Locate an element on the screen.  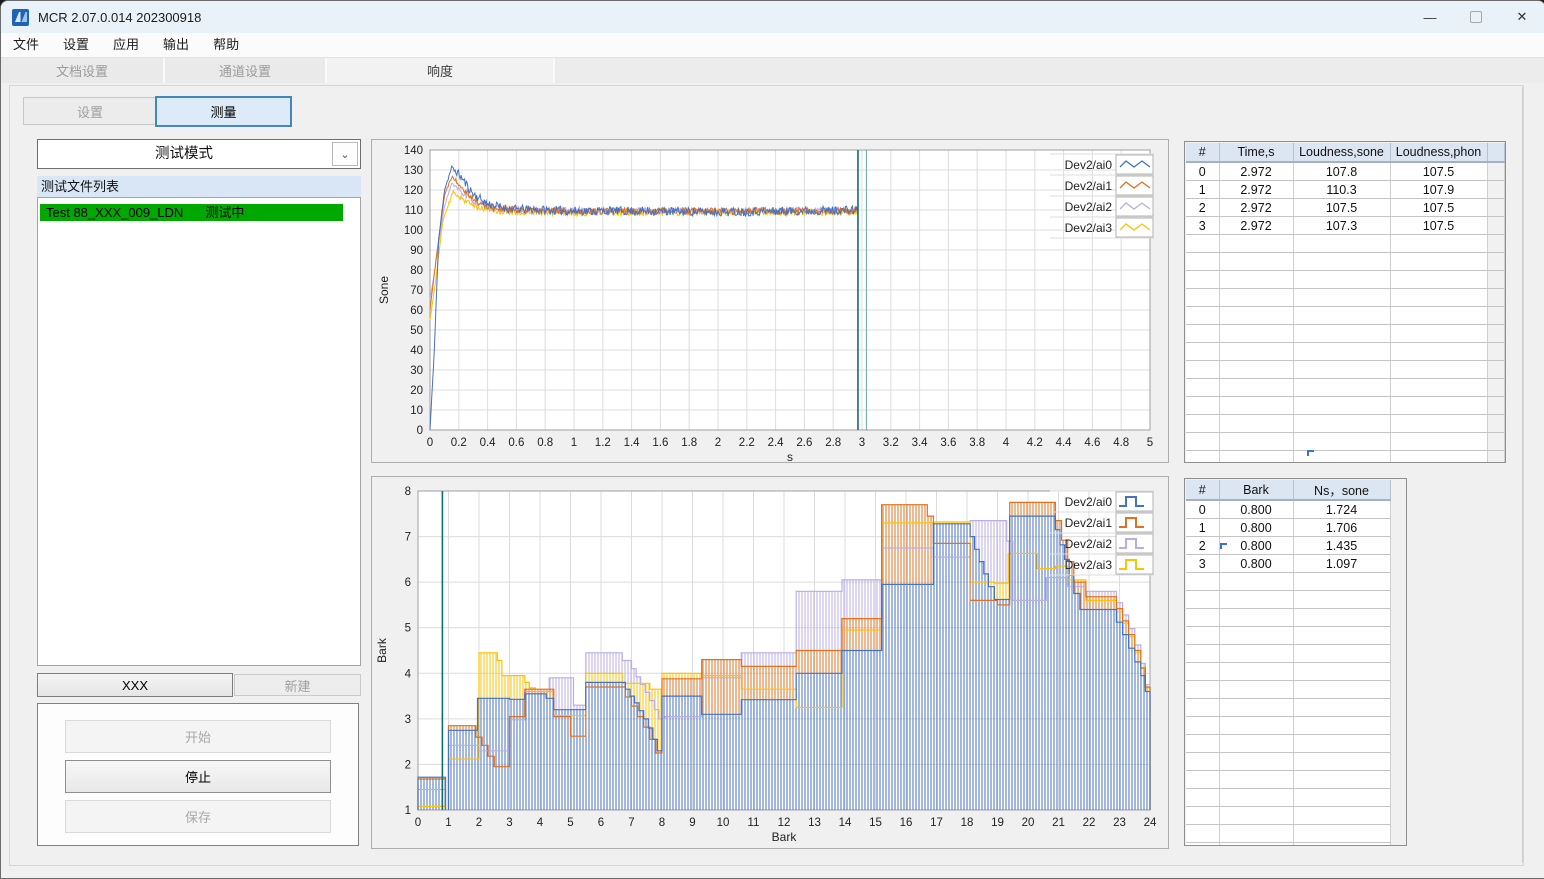
menu-item: 设置 is located at coordinates (76, 45).